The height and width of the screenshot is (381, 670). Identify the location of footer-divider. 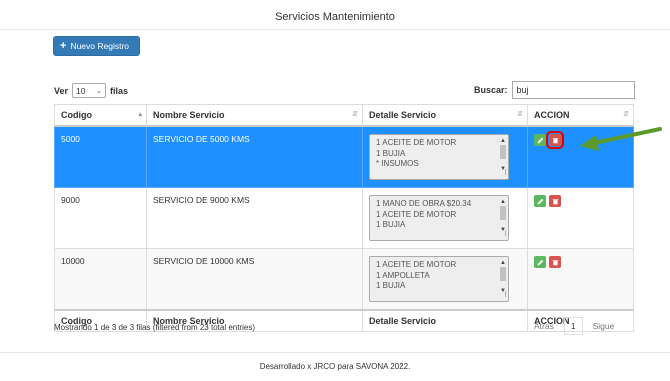
(335, 352).